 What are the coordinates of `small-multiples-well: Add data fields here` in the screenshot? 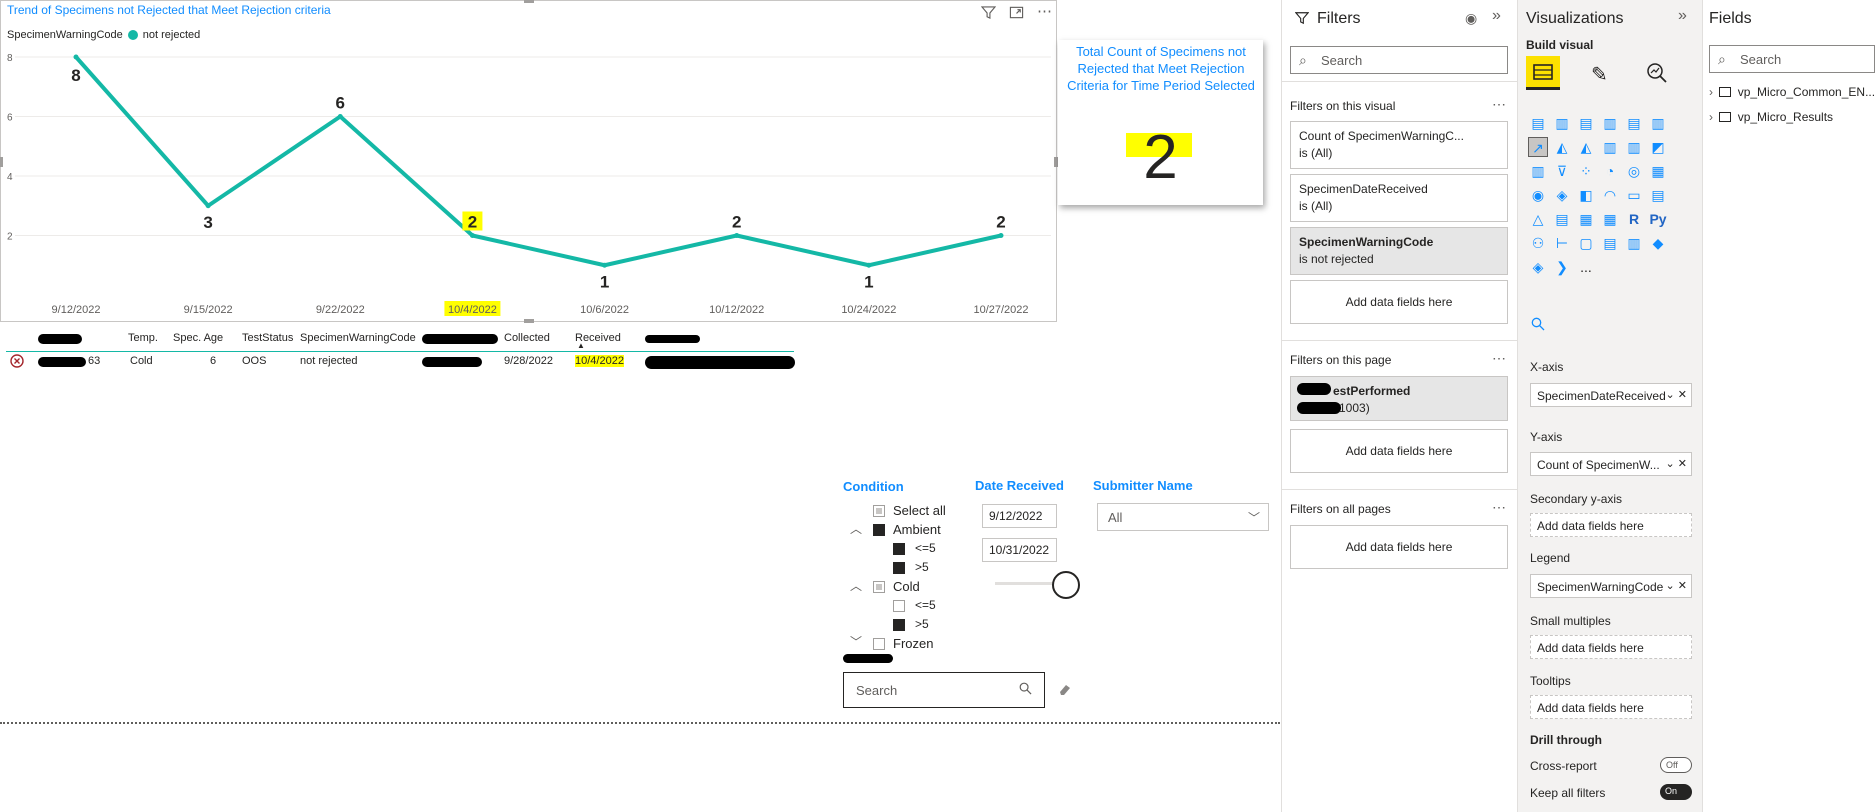 It's located at (1611, 647).